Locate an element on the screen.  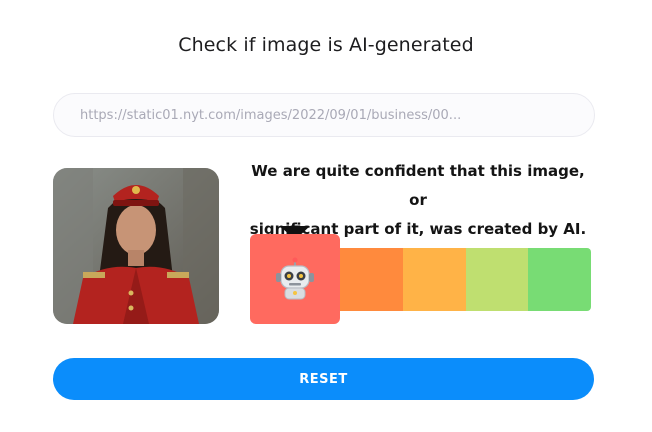
page-title: Check if image is AI-generated is located at coordinates (326, 45).